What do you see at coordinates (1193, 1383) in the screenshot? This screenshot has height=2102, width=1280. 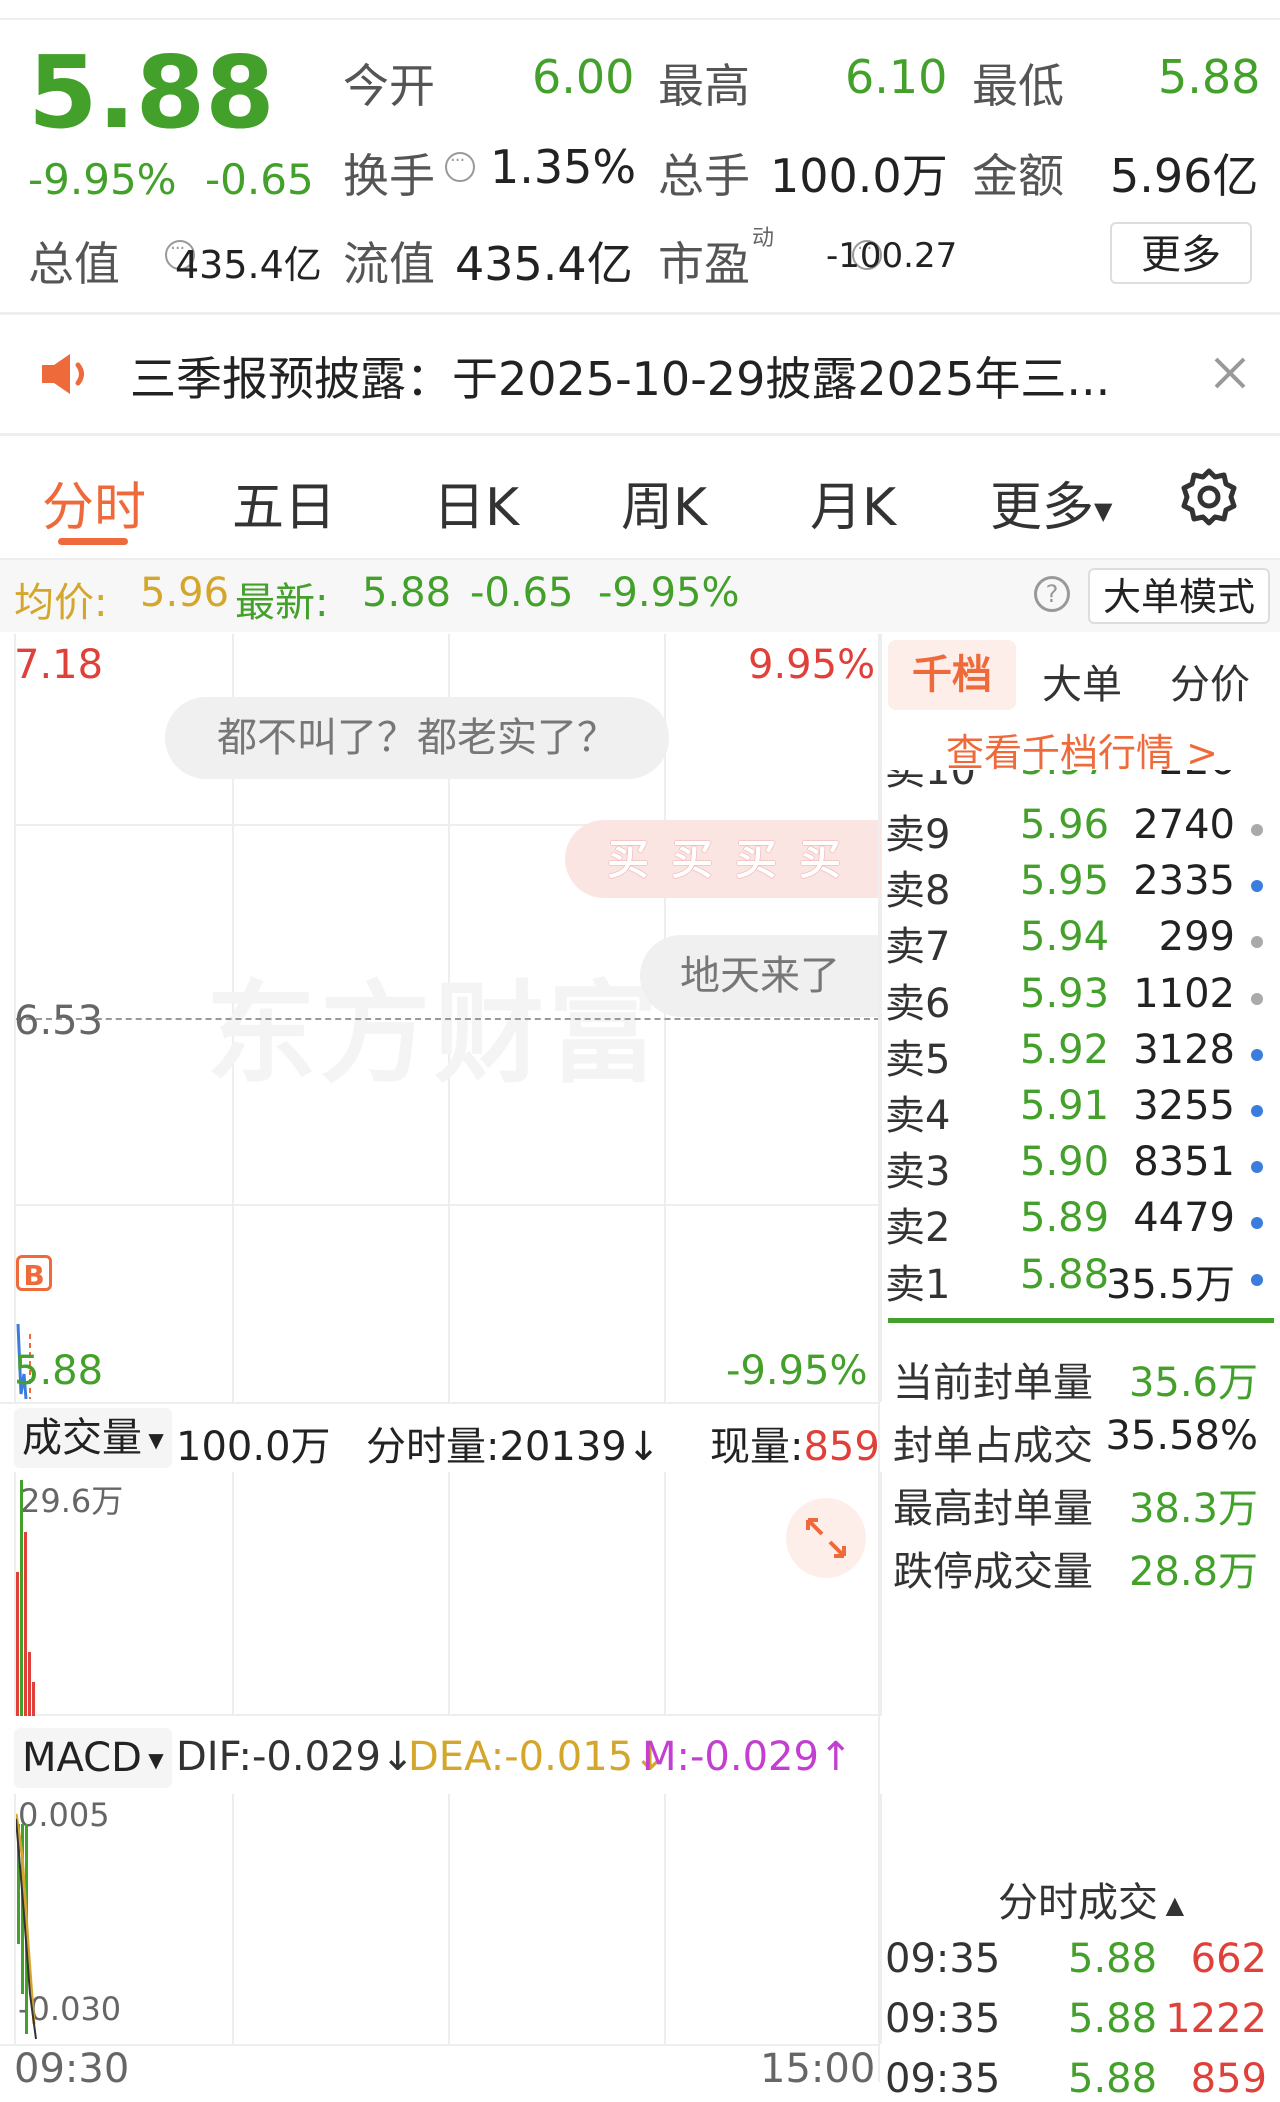 I see `stat-value: 35.6万` at bounding box center [1193, 1383].